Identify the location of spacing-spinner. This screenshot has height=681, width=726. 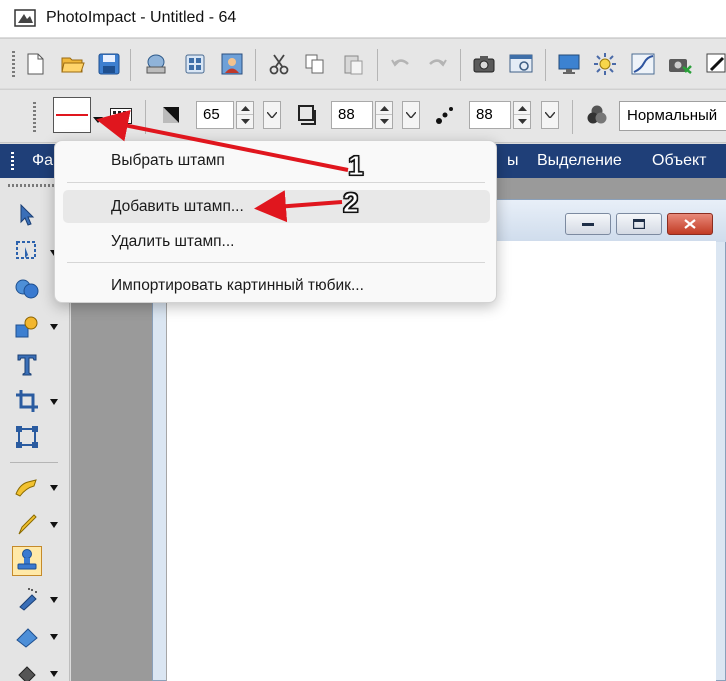
(522, 115).